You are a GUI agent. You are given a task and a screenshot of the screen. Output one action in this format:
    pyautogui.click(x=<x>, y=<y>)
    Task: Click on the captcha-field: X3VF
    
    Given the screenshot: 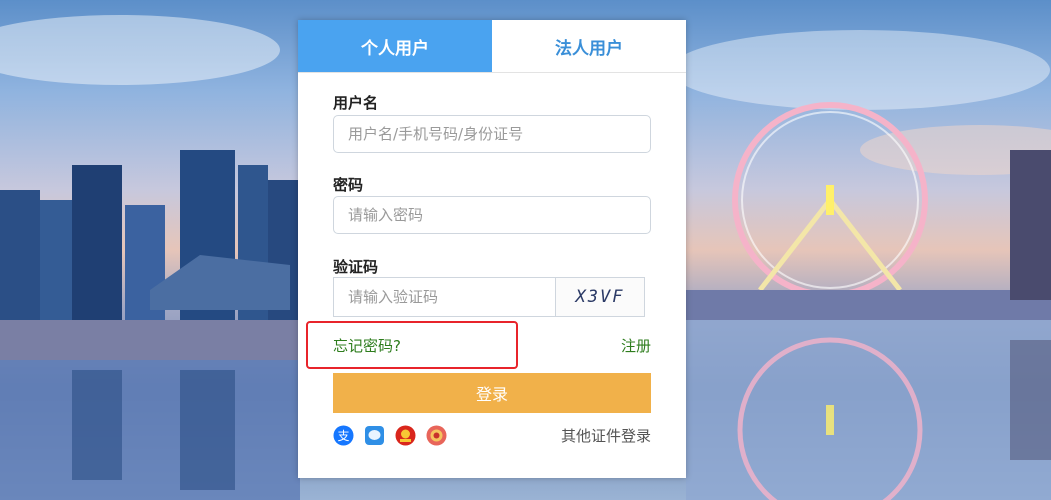 What is the action you would take?
    pyautogui.click(x=489, y=297)
    